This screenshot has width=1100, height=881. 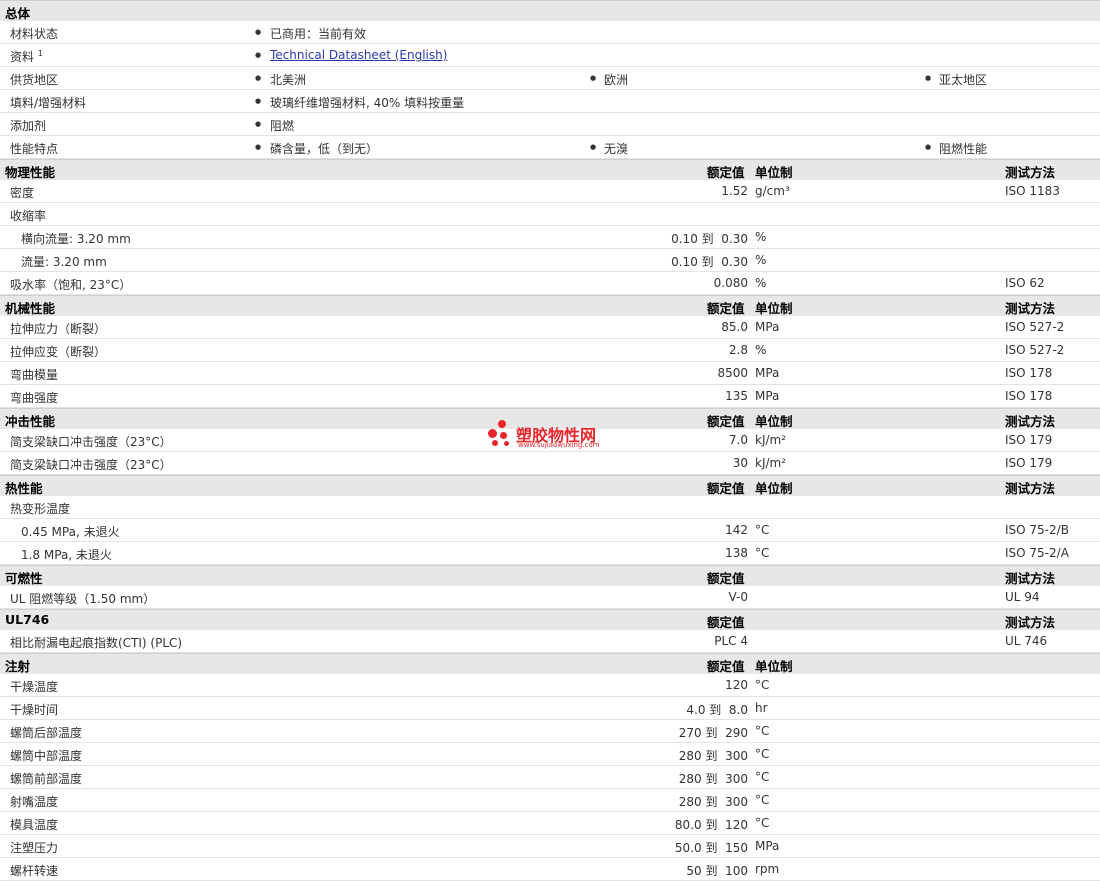 What do you see at coordinates (550, 823) in the screenshot?
I see `property-row: 模具温度 80.0 到 120 °C` at bounding box center [550, 823].